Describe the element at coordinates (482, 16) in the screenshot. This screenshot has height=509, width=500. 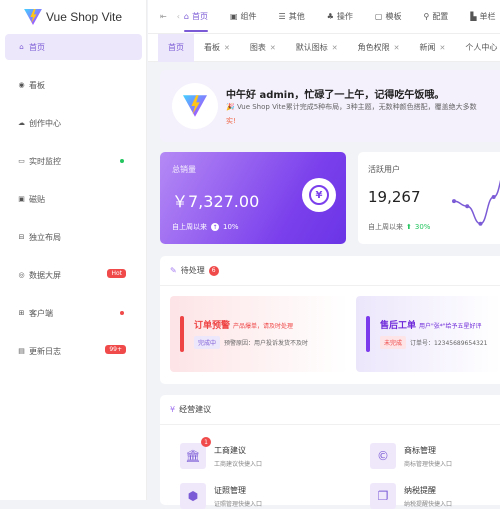
I see `topnav-item-6: ▙ 单栏` at that location.